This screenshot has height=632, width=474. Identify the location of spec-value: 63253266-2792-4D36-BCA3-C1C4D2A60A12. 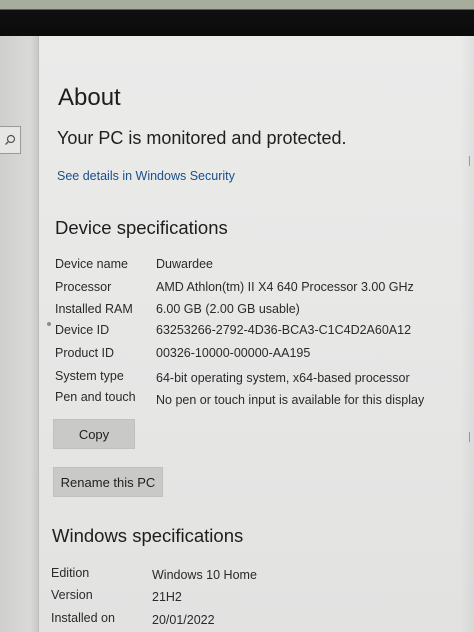
(284, 330).